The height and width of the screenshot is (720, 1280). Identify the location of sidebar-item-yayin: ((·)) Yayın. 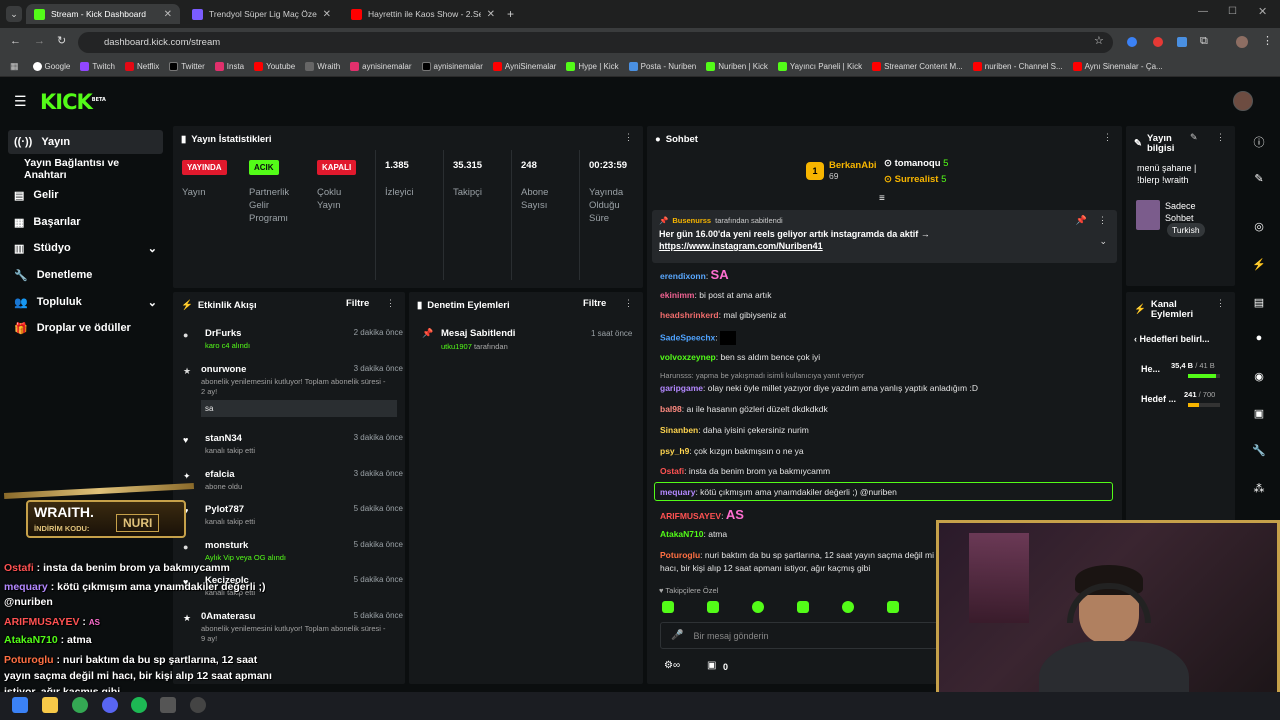
(85, 142).